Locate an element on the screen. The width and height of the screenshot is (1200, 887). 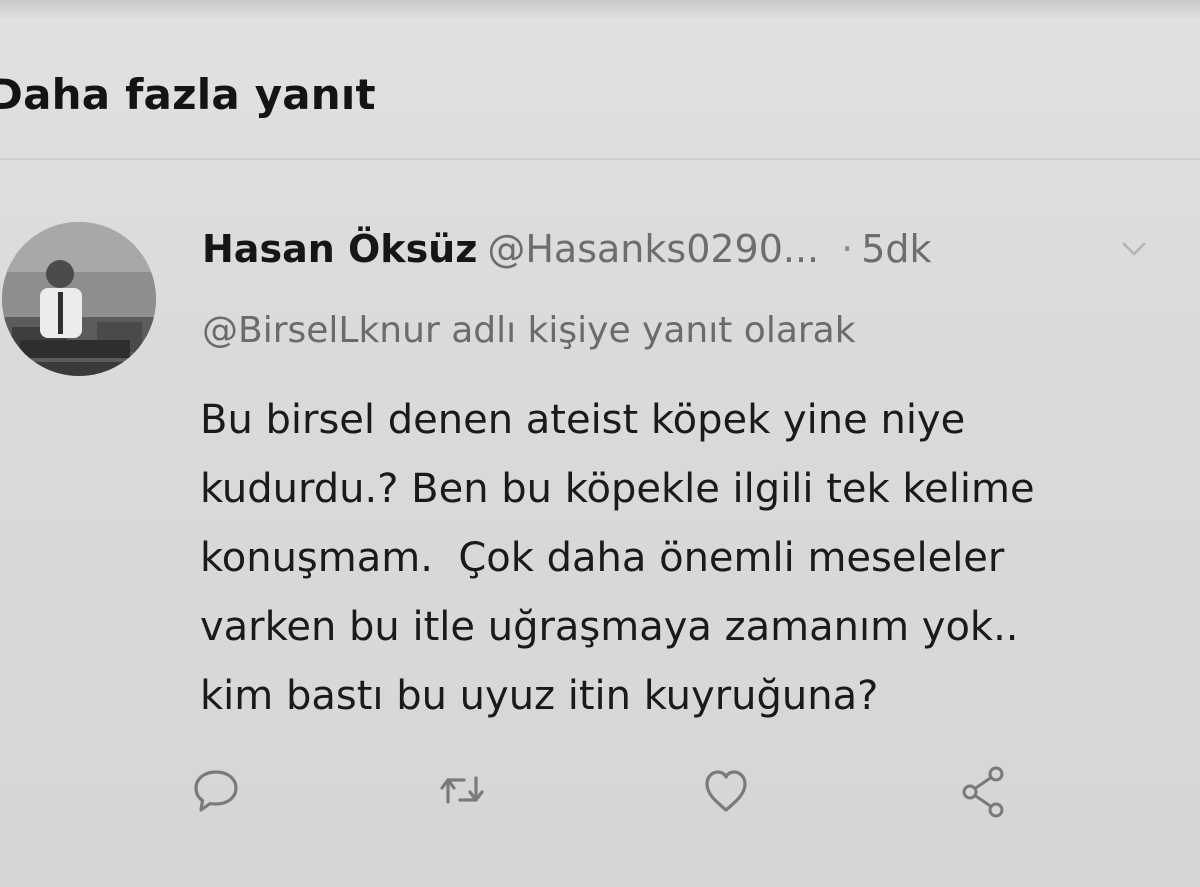
share-button is located at coordinates (984, 790).